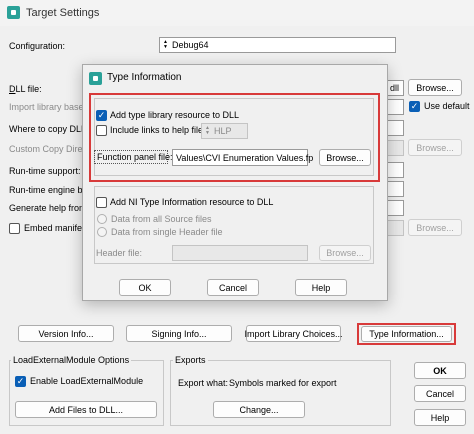 The image size is (474, 434). Describe the element at coordinates (144, 77) in the screenshot. I see `dialog-title: Type Information` at that location.